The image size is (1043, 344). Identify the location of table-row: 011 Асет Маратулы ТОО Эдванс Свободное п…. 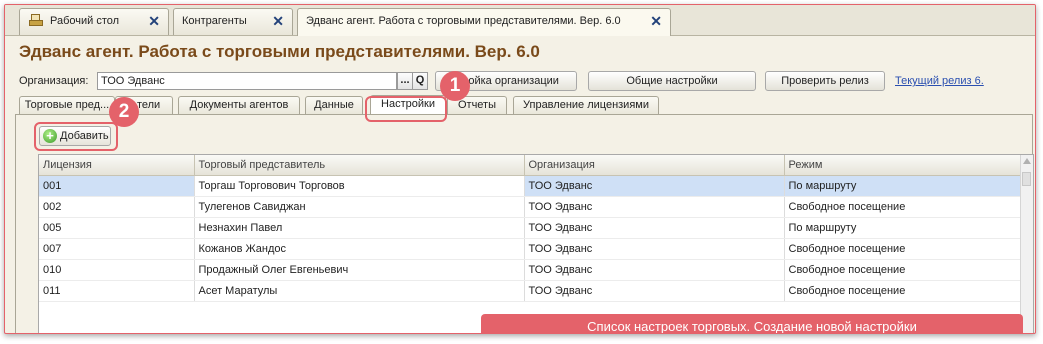
(531, 291).